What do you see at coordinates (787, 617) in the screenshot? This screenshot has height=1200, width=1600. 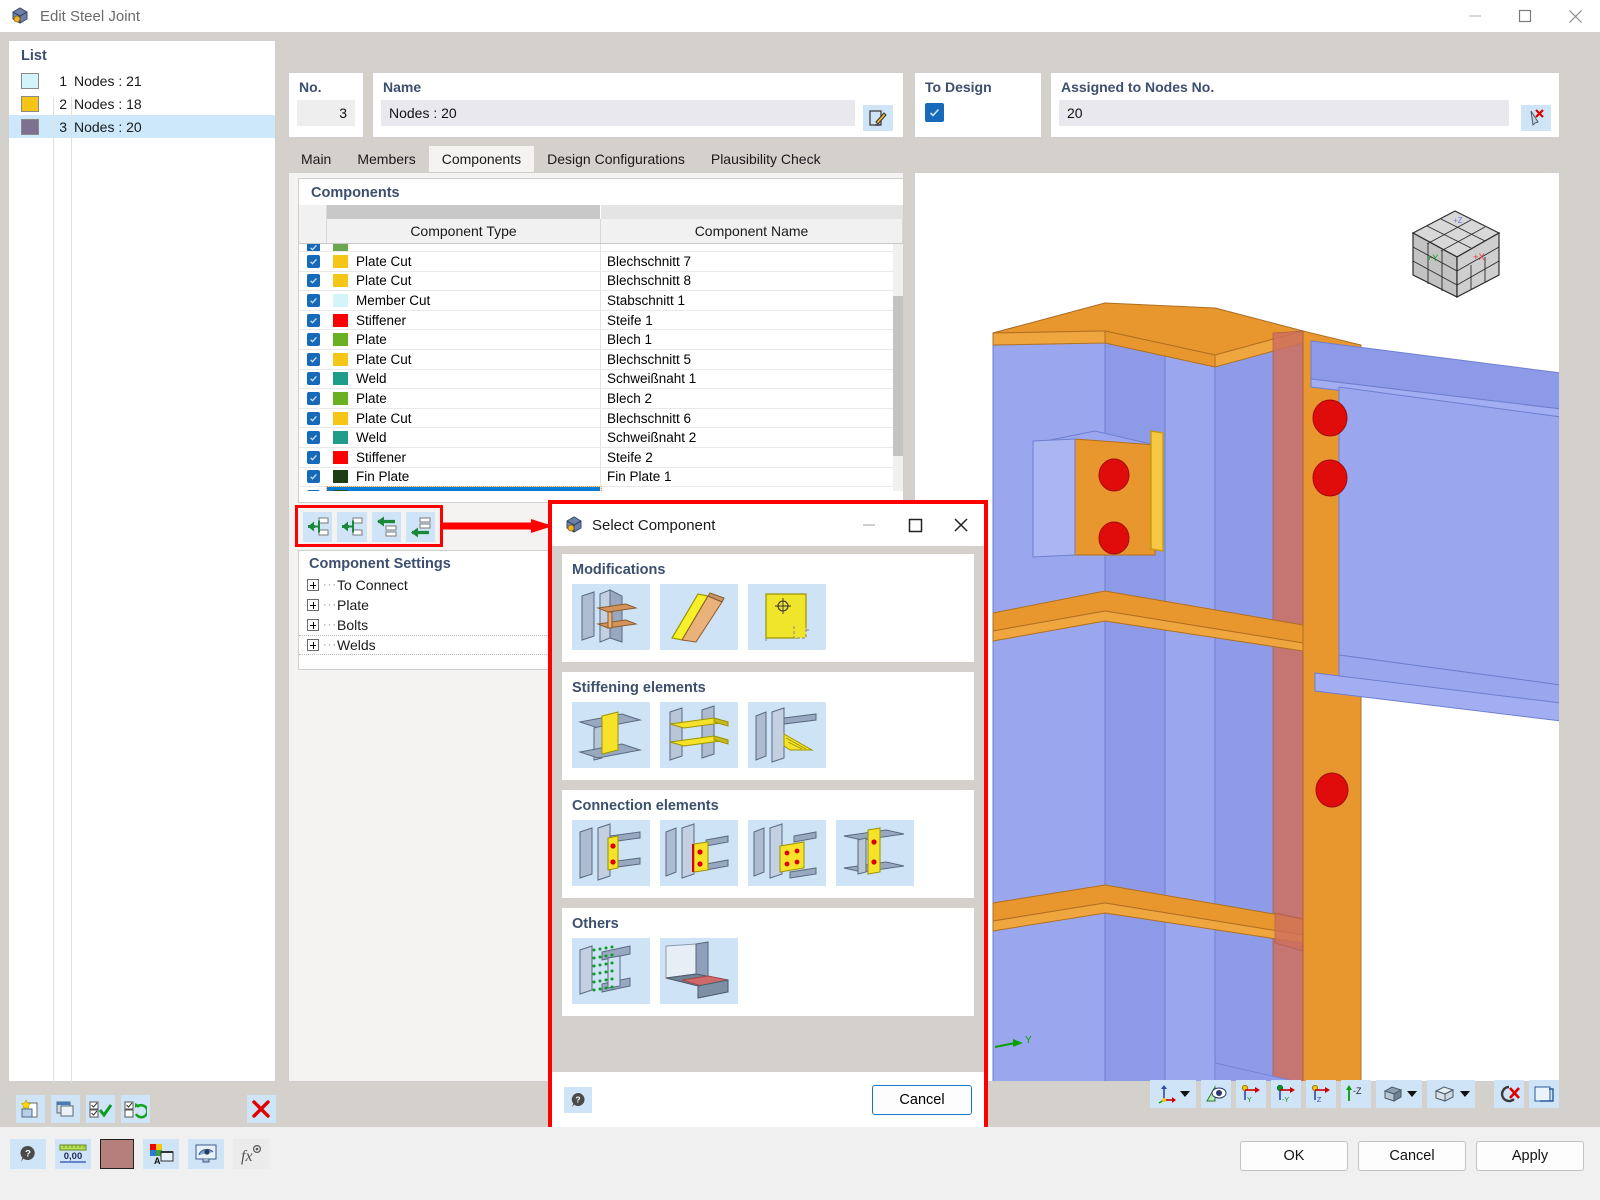 I see `plate-opening-item` at bounding box center [787, 617].